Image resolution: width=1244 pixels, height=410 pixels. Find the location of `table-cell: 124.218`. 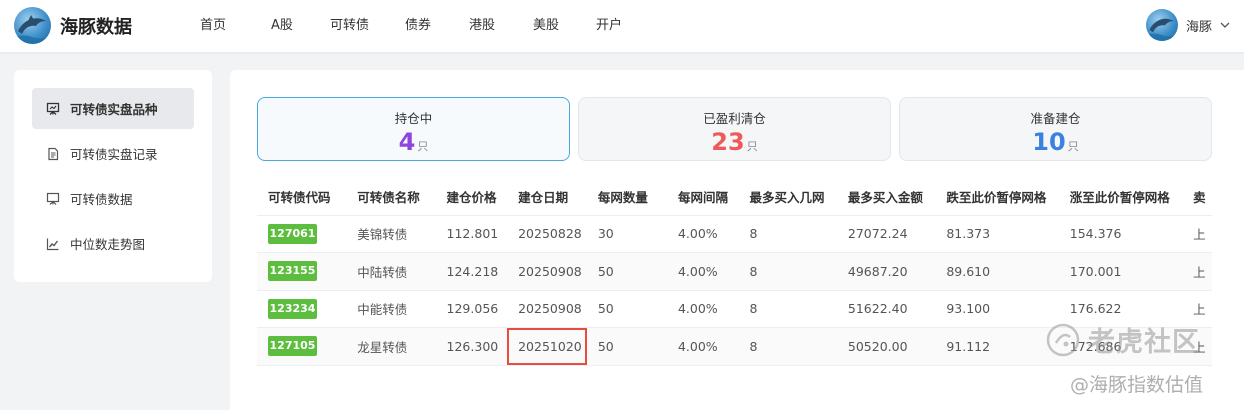

table-cell: 124.218 is located at coordinates (471, 271).